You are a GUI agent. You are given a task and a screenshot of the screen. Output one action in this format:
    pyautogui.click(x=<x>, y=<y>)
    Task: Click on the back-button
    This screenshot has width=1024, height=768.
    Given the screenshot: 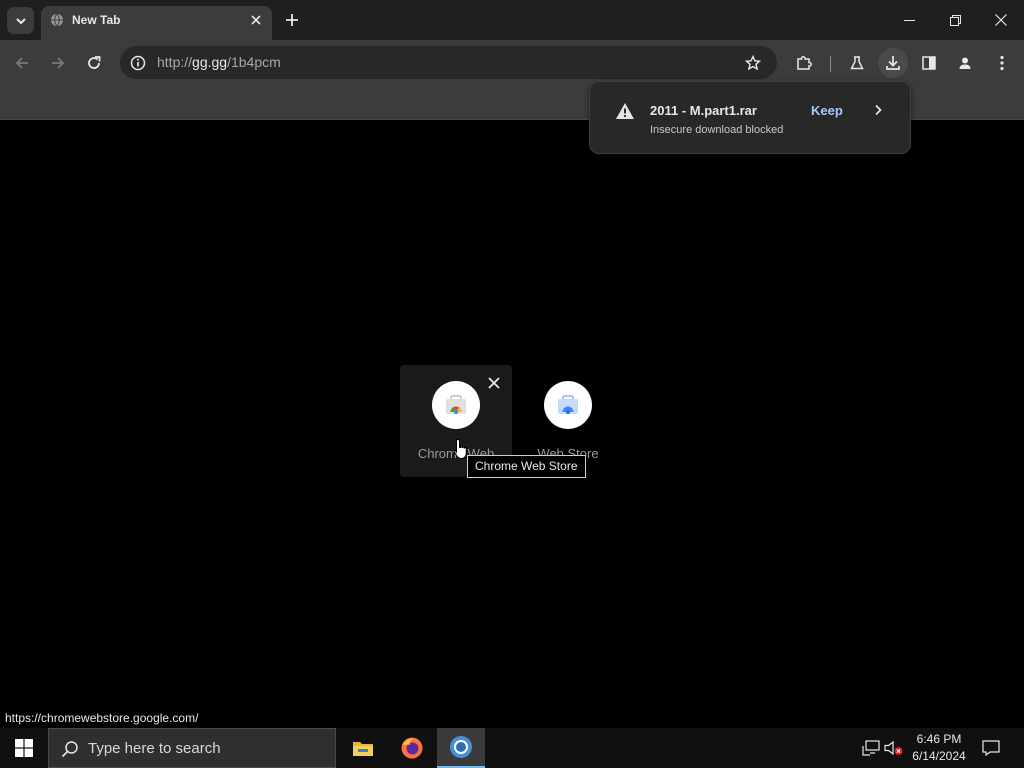 What is the action you would take?
    pyautogui.click(x=22, y=63)
    